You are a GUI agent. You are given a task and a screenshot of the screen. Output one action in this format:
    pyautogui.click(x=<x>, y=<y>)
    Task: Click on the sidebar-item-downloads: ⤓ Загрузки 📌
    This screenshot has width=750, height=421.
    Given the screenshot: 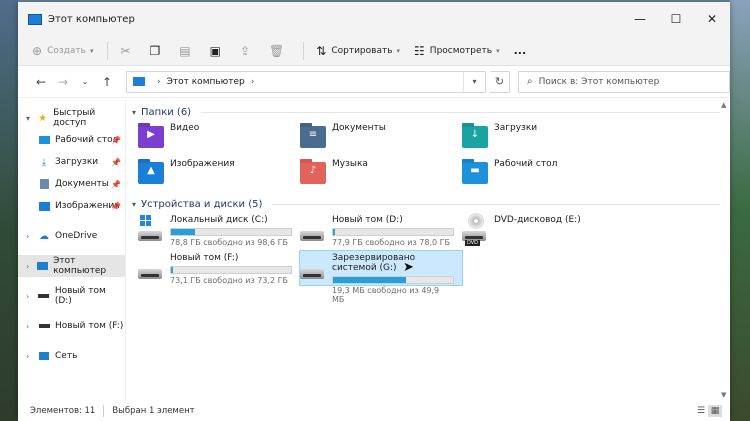 What is the action you would take?
    pyautogui.click(x=71, y=162)
    